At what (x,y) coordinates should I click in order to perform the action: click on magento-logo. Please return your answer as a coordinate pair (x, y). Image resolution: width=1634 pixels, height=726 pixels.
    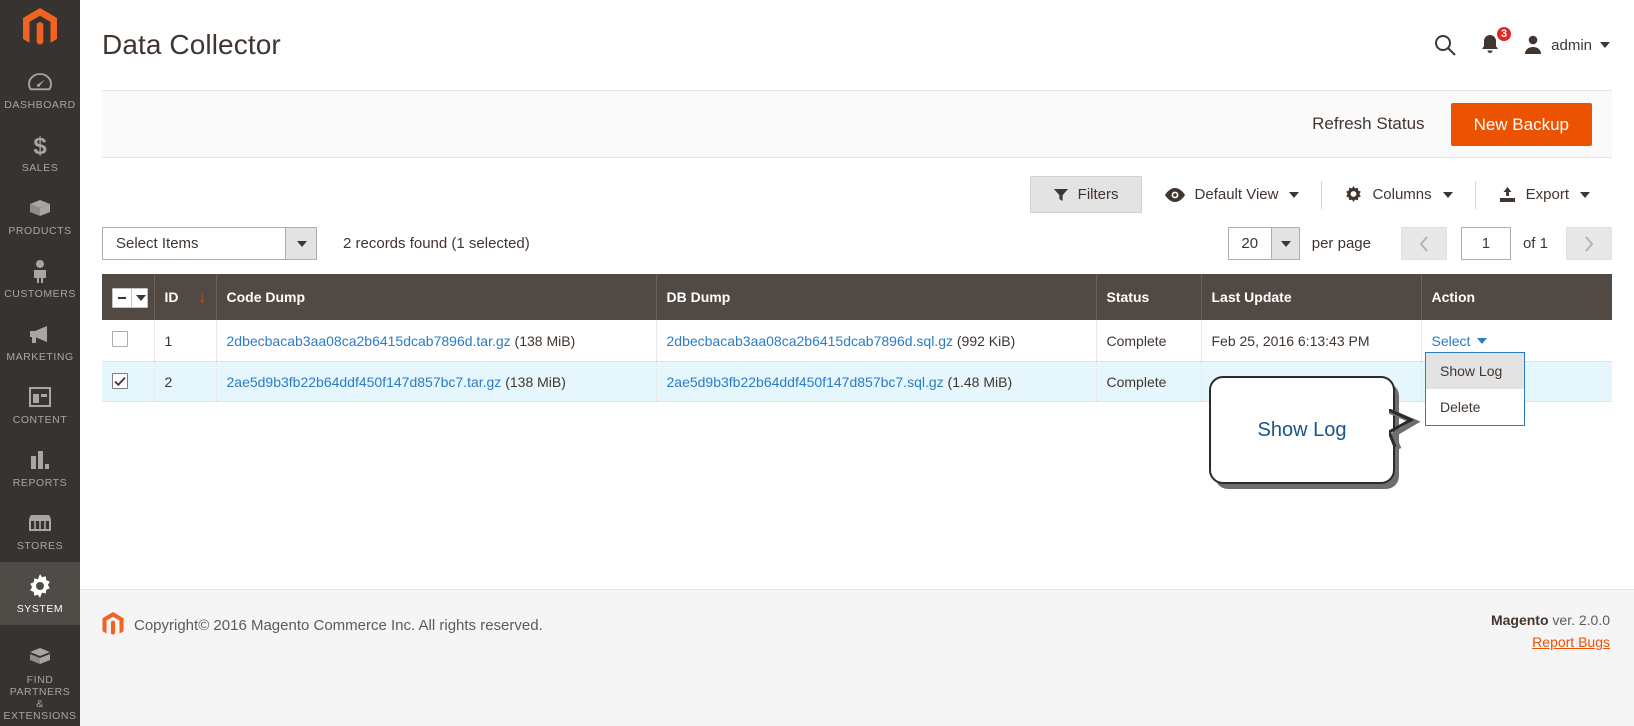
    Looking at the image, I should click on (40, 29).